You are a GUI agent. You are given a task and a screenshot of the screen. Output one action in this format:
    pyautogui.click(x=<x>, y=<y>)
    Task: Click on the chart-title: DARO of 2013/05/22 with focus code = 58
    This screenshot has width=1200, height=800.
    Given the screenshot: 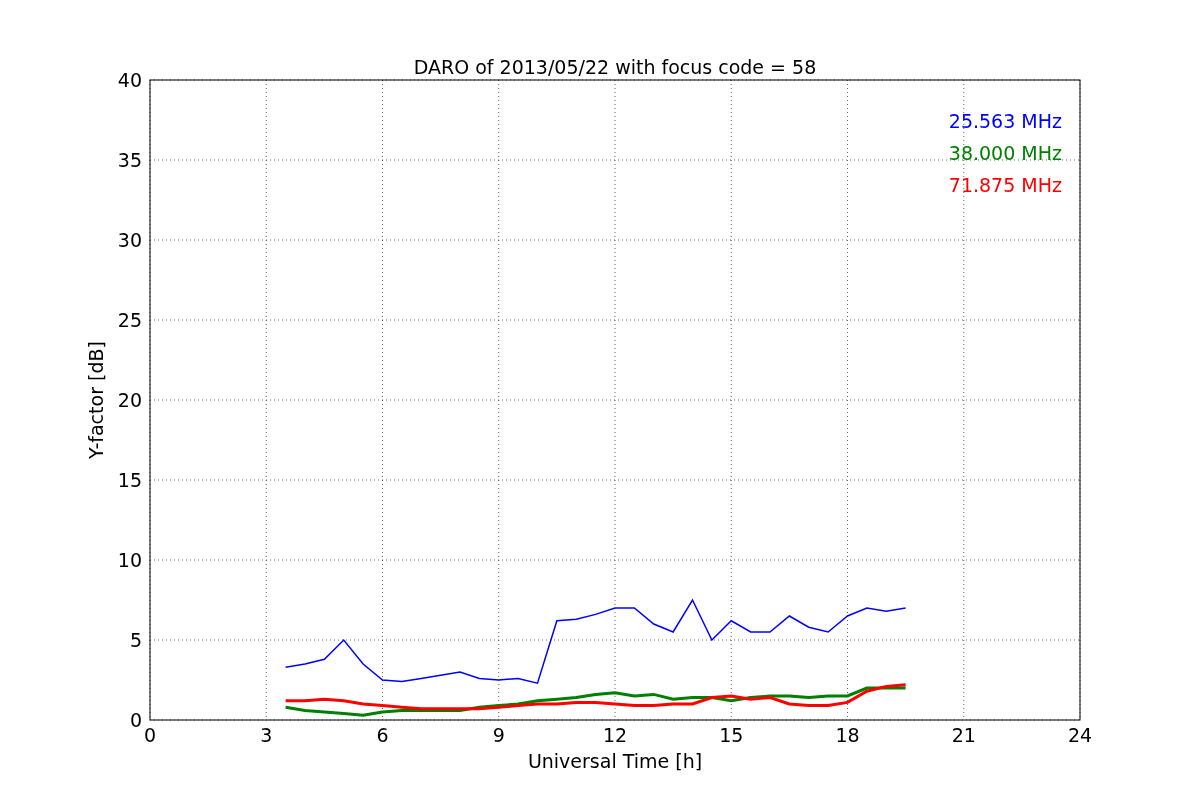 What is the action you would take?
    pyautogui.click(x=615, y=67)
    